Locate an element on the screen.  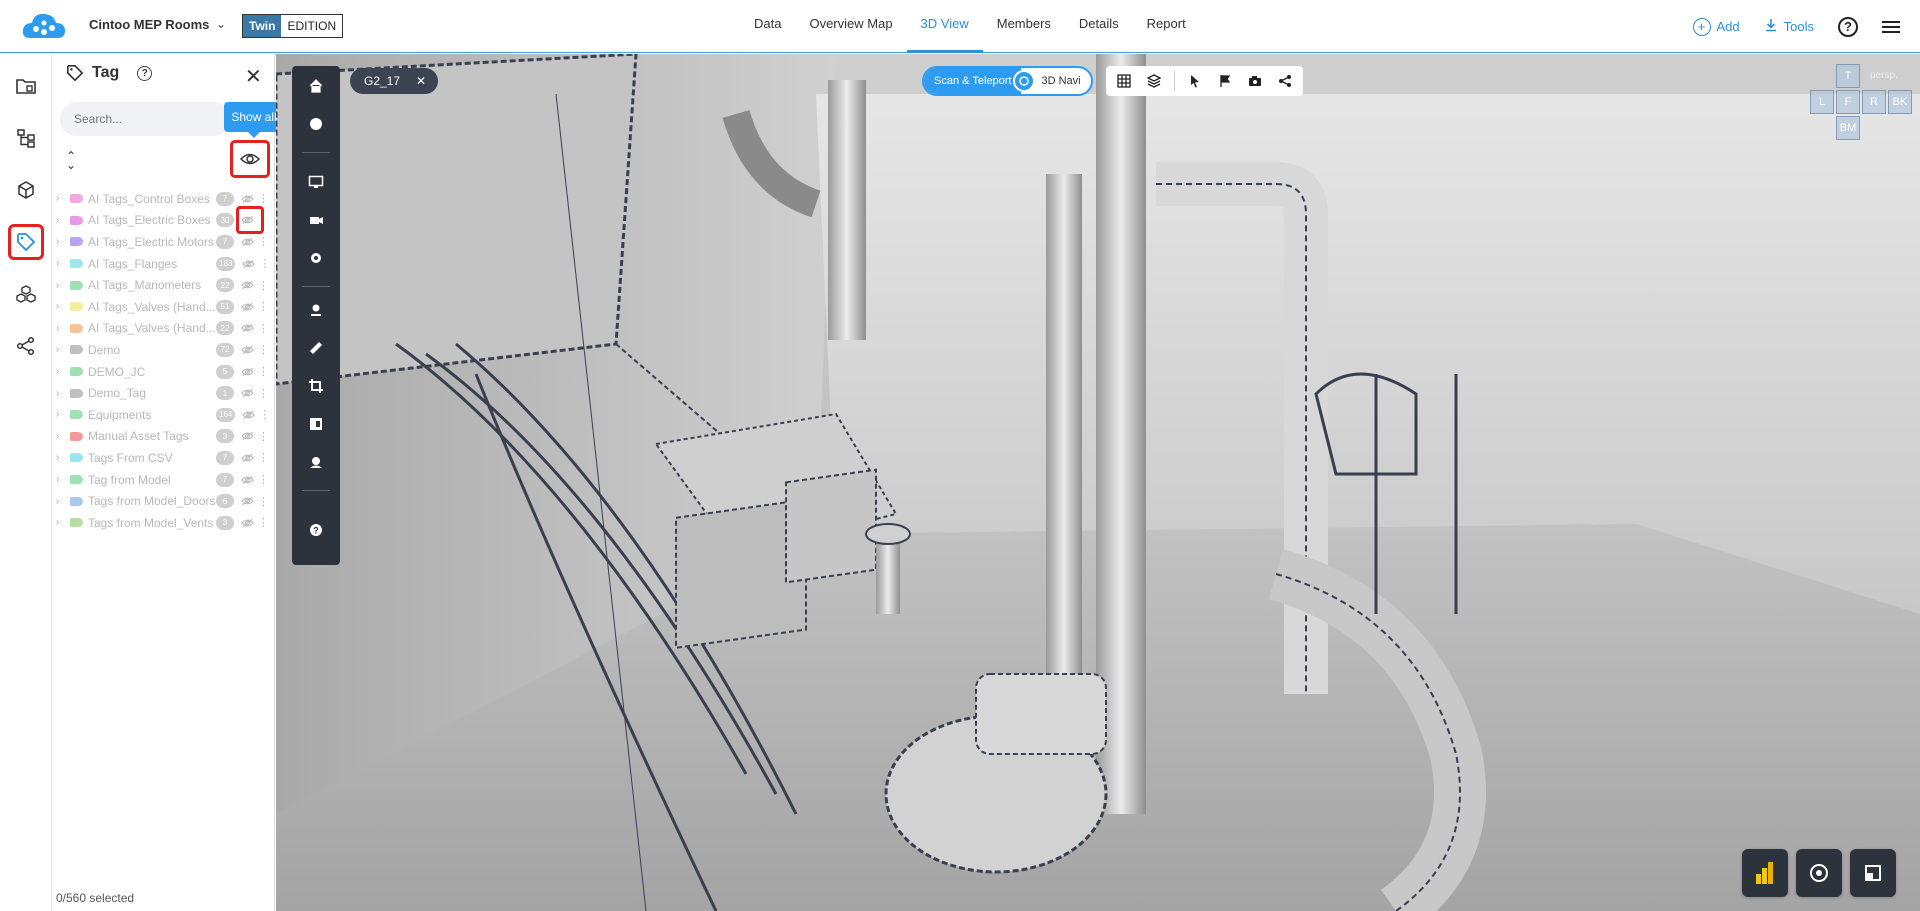
cube-left: L is located at coordinates (1822, 102).